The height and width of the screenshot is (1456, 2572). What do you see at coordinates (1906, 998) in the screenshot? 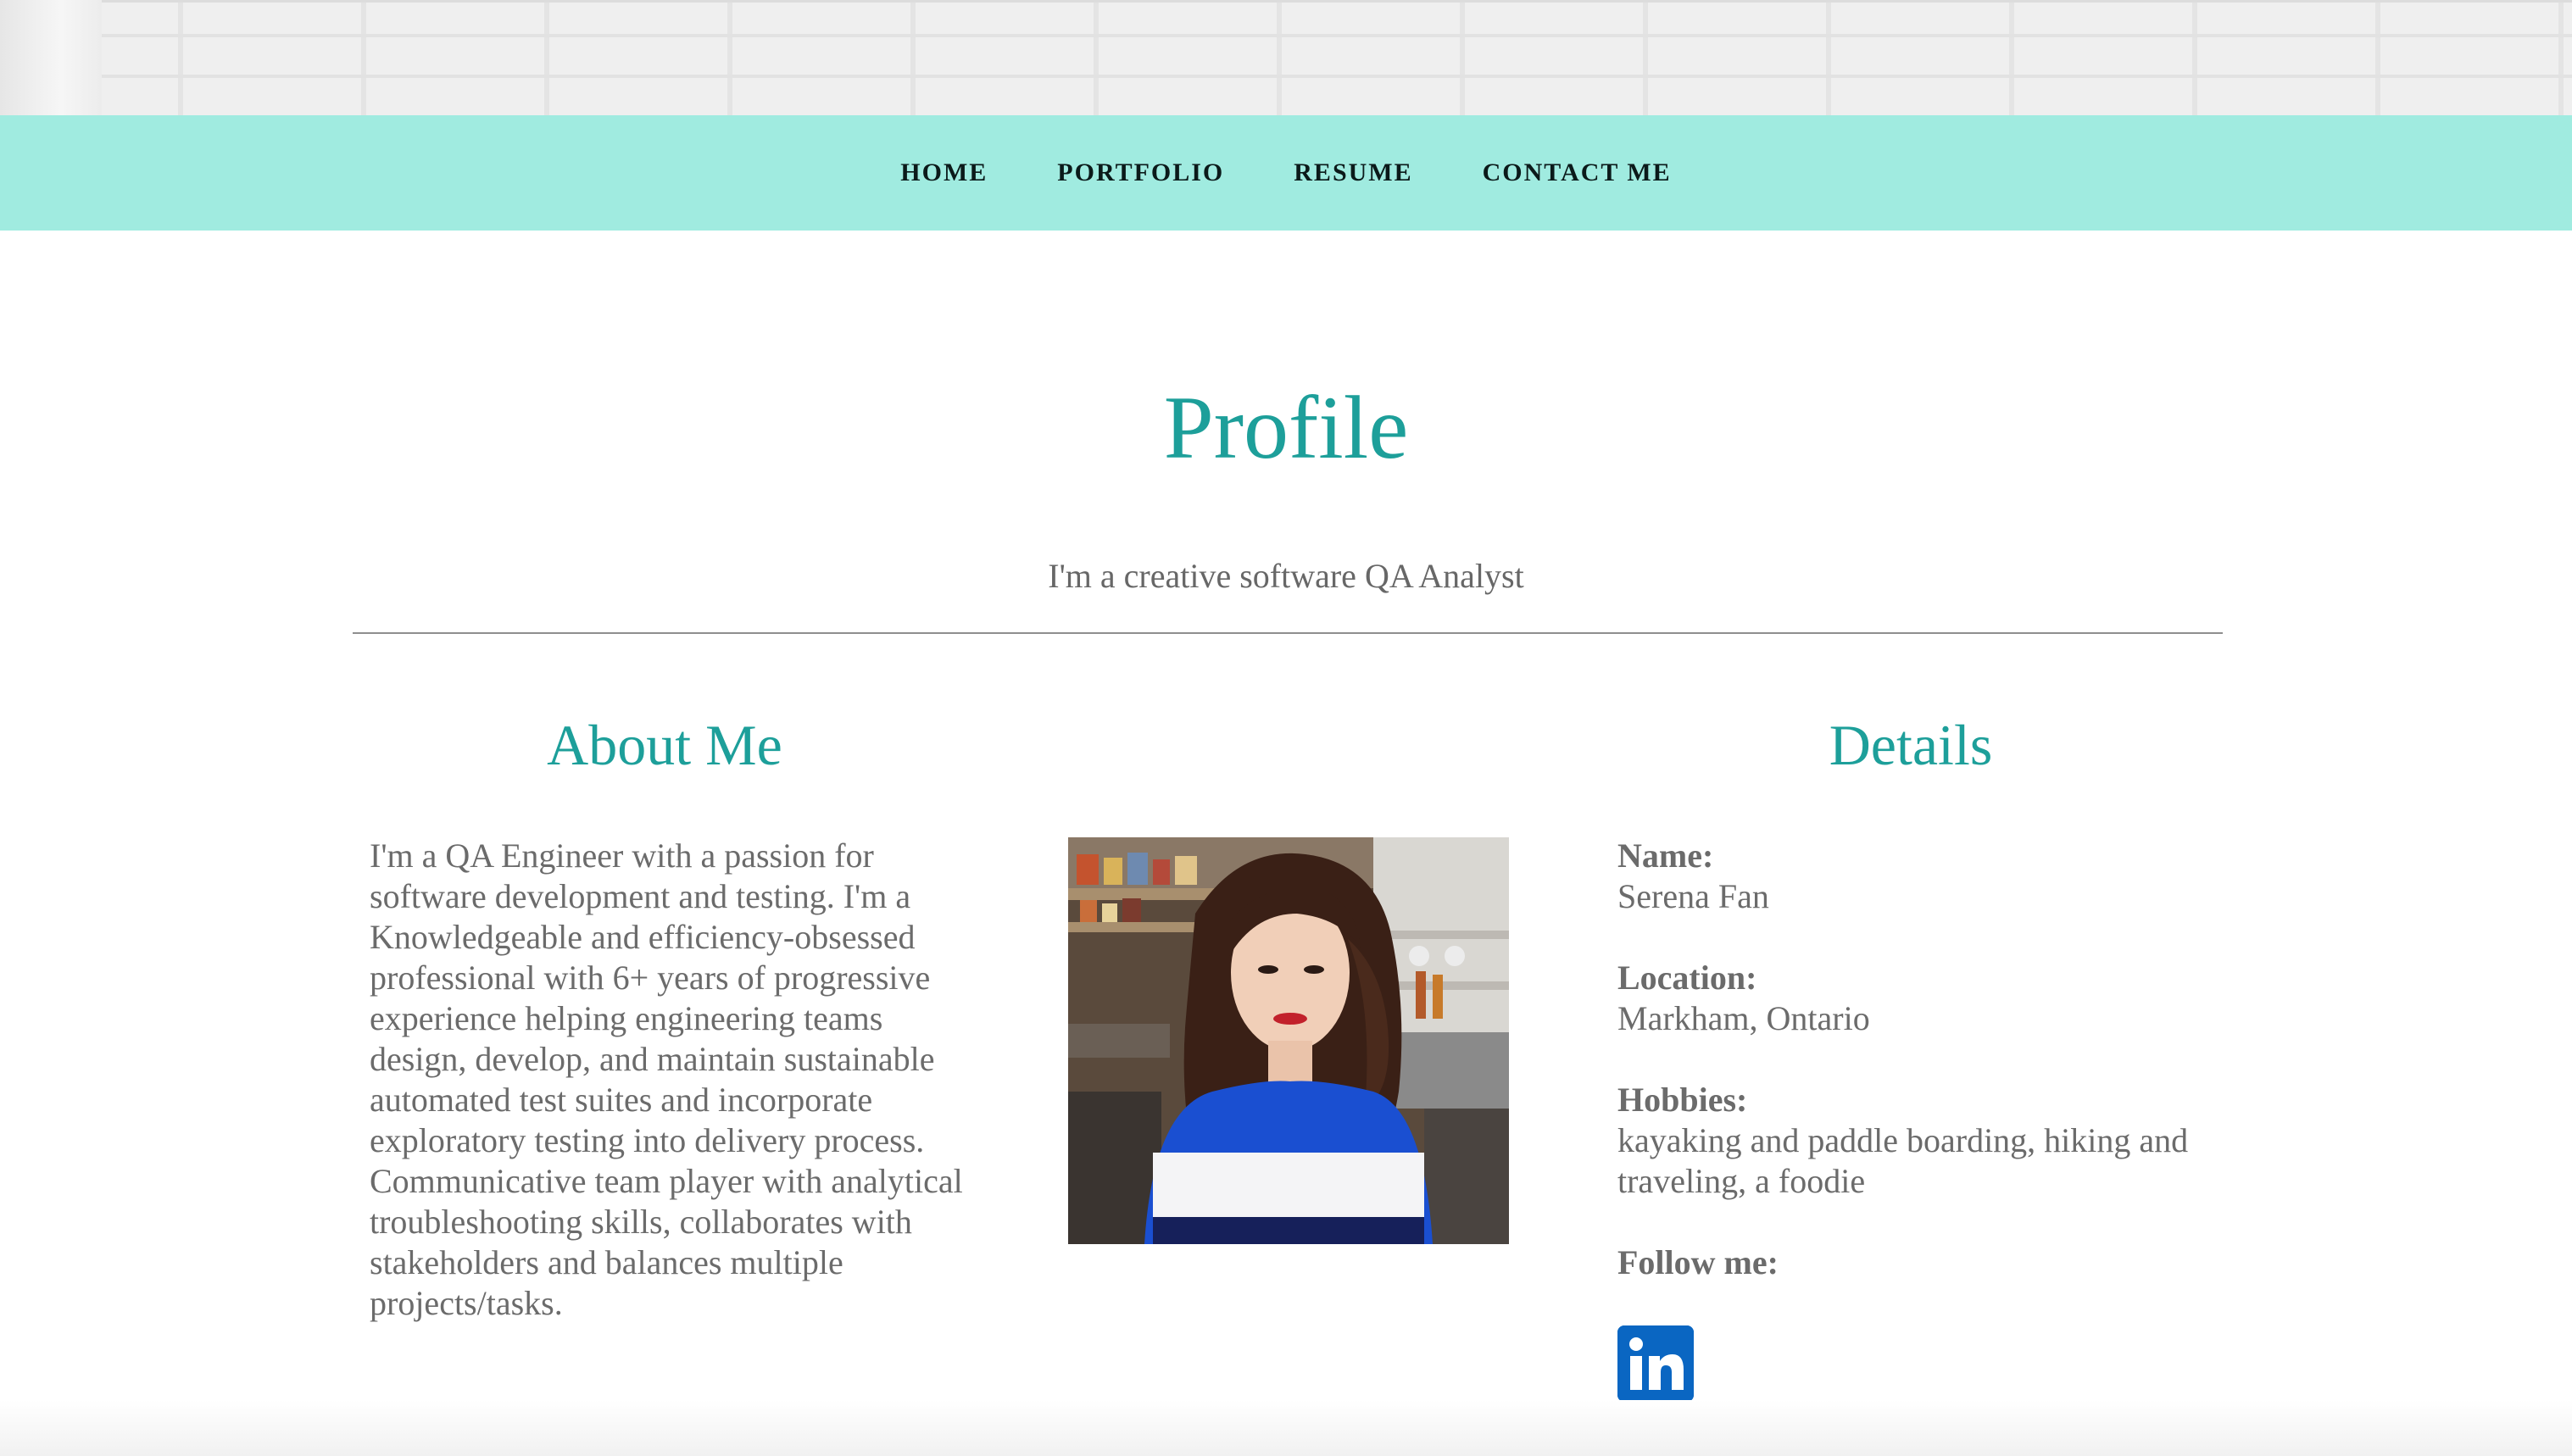
I see `detail-location: Location: Markham, Ontario` at bounding box center [1906, 998].